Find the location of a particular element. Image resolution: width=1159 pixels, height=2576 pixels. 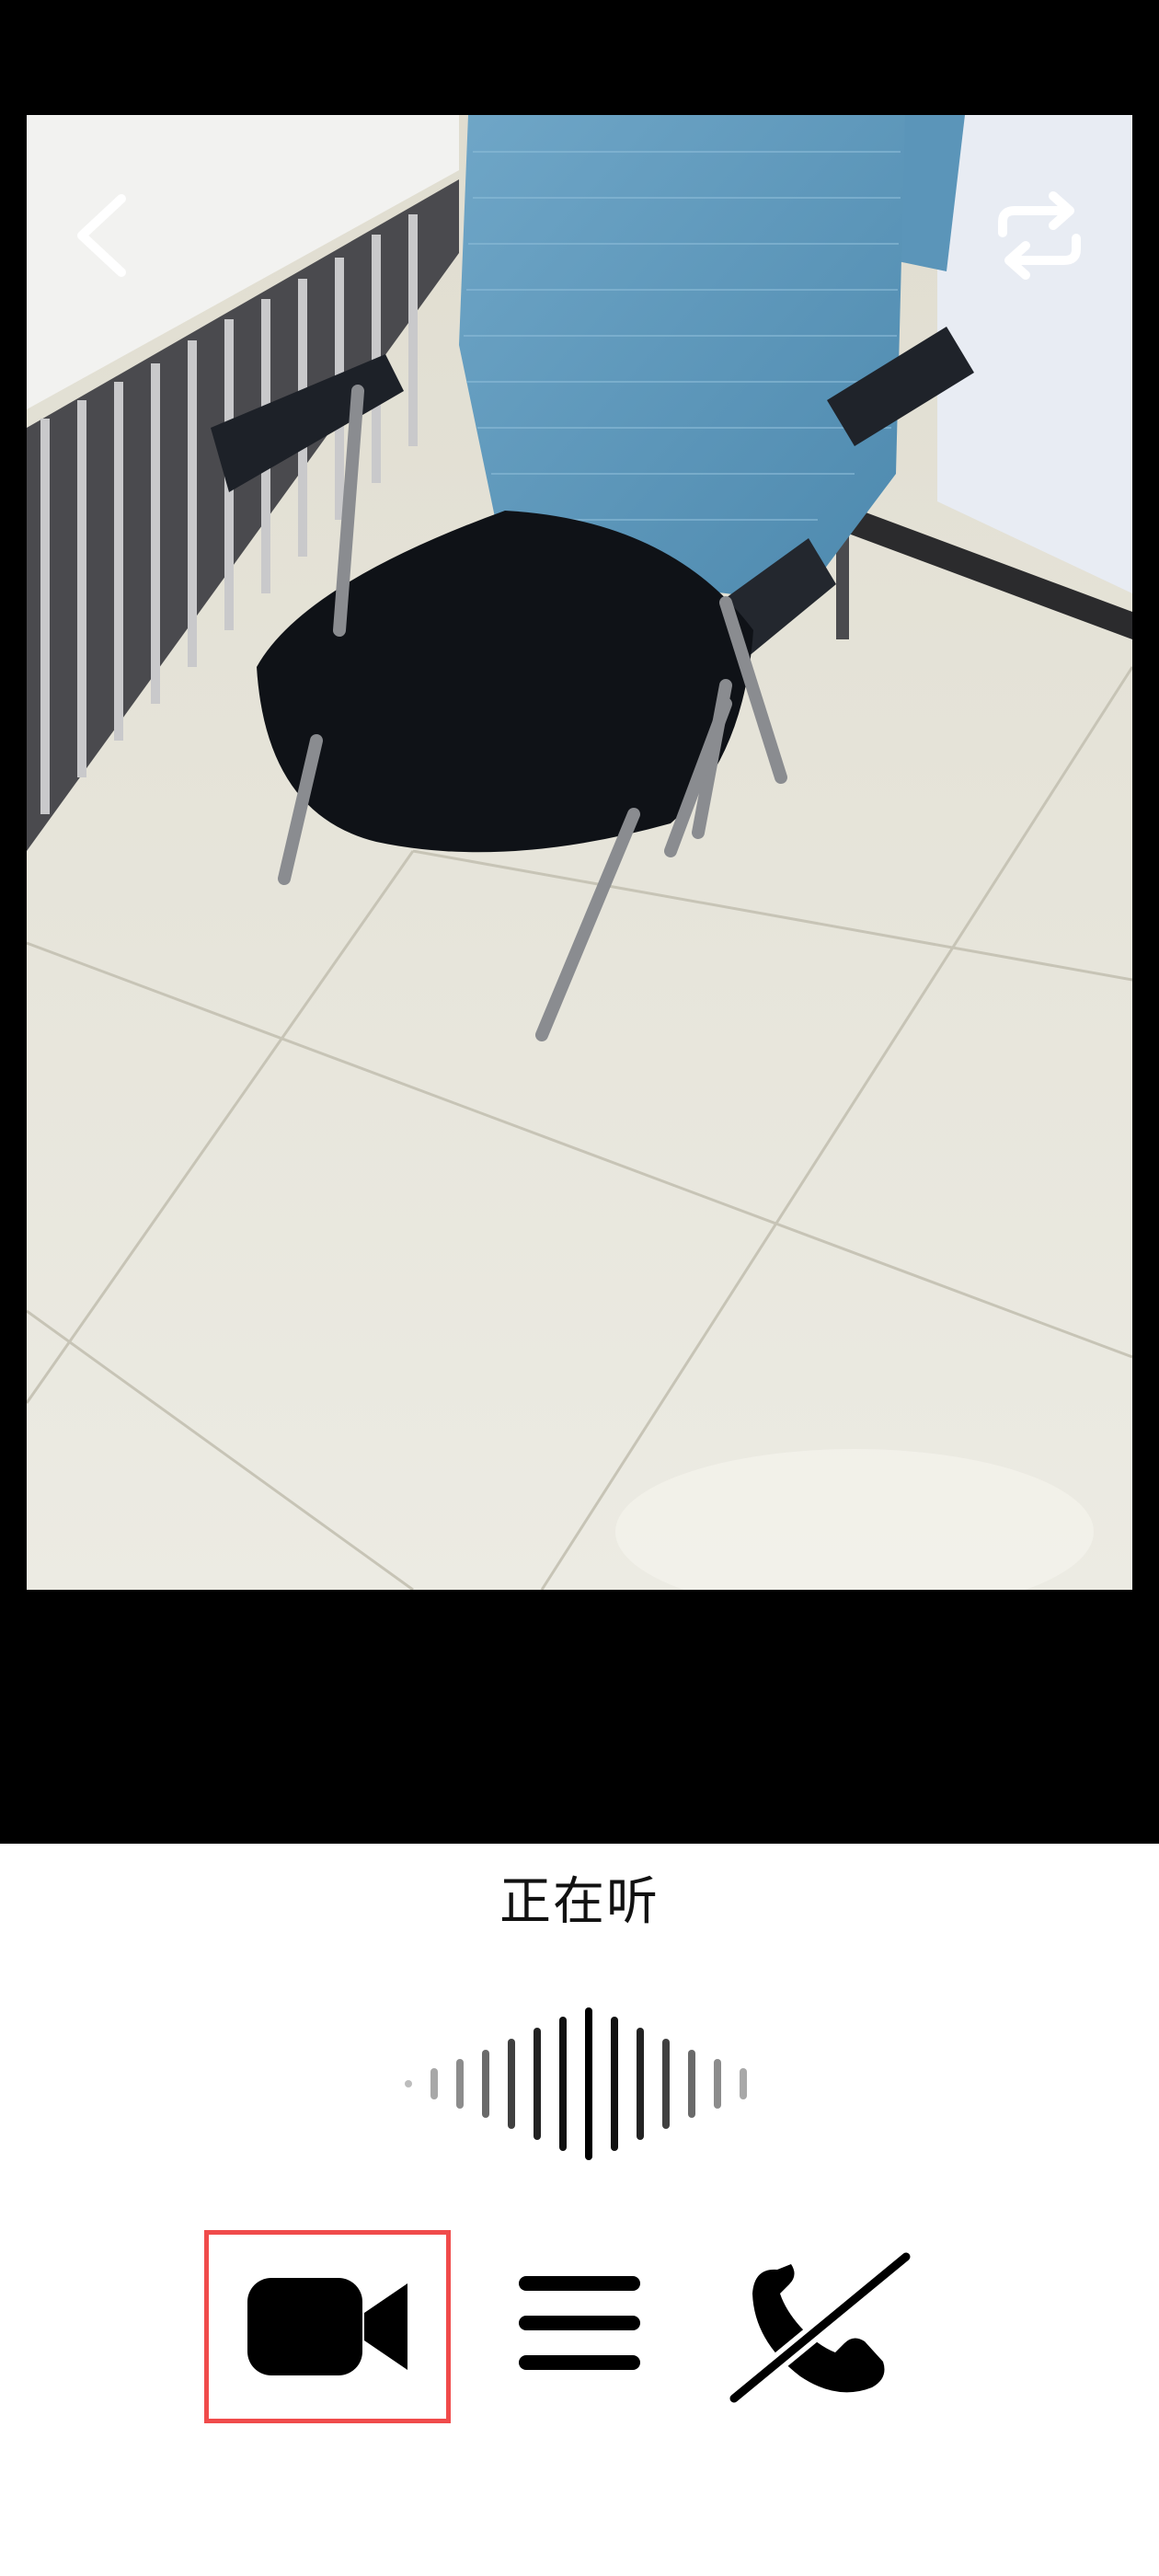

call-controls is located at coordinates (579, 2327).